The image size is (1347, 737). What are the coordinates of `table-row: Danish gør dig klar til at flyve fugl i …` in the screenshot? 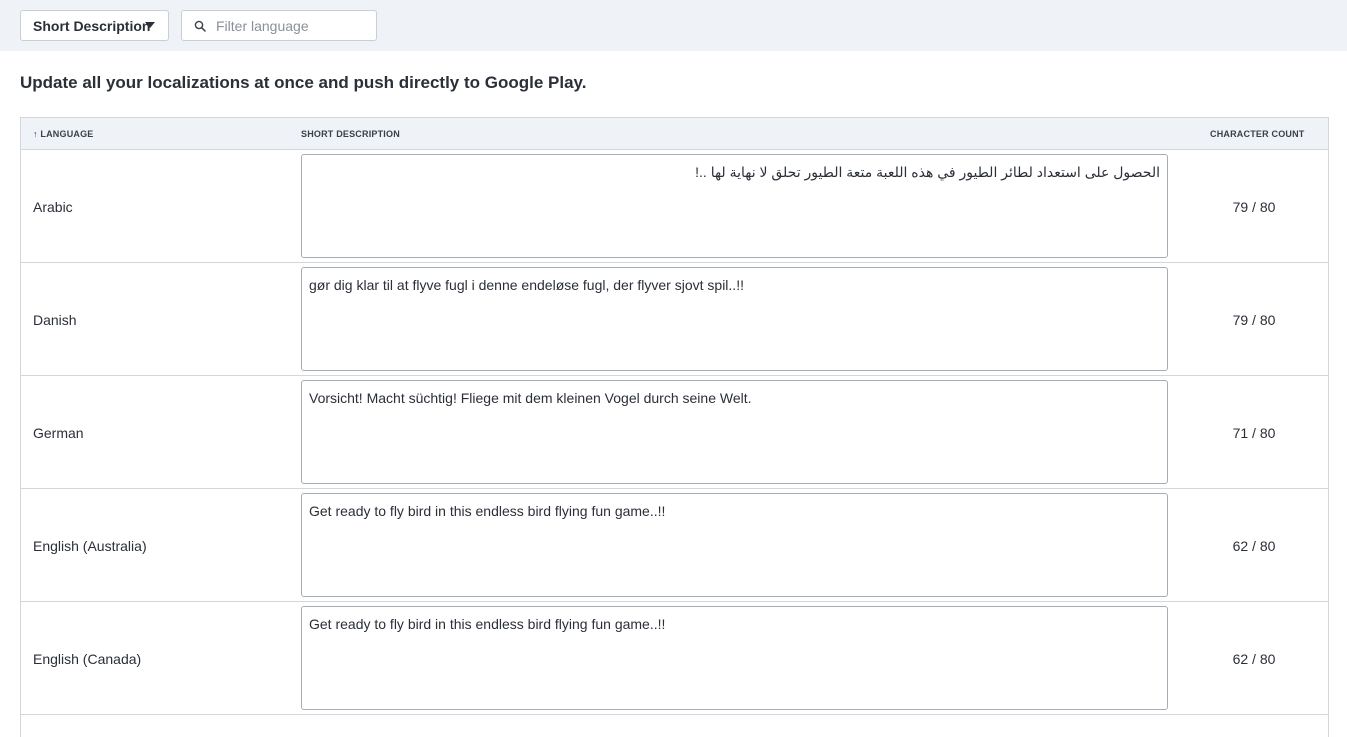 It's located at (674, 319).